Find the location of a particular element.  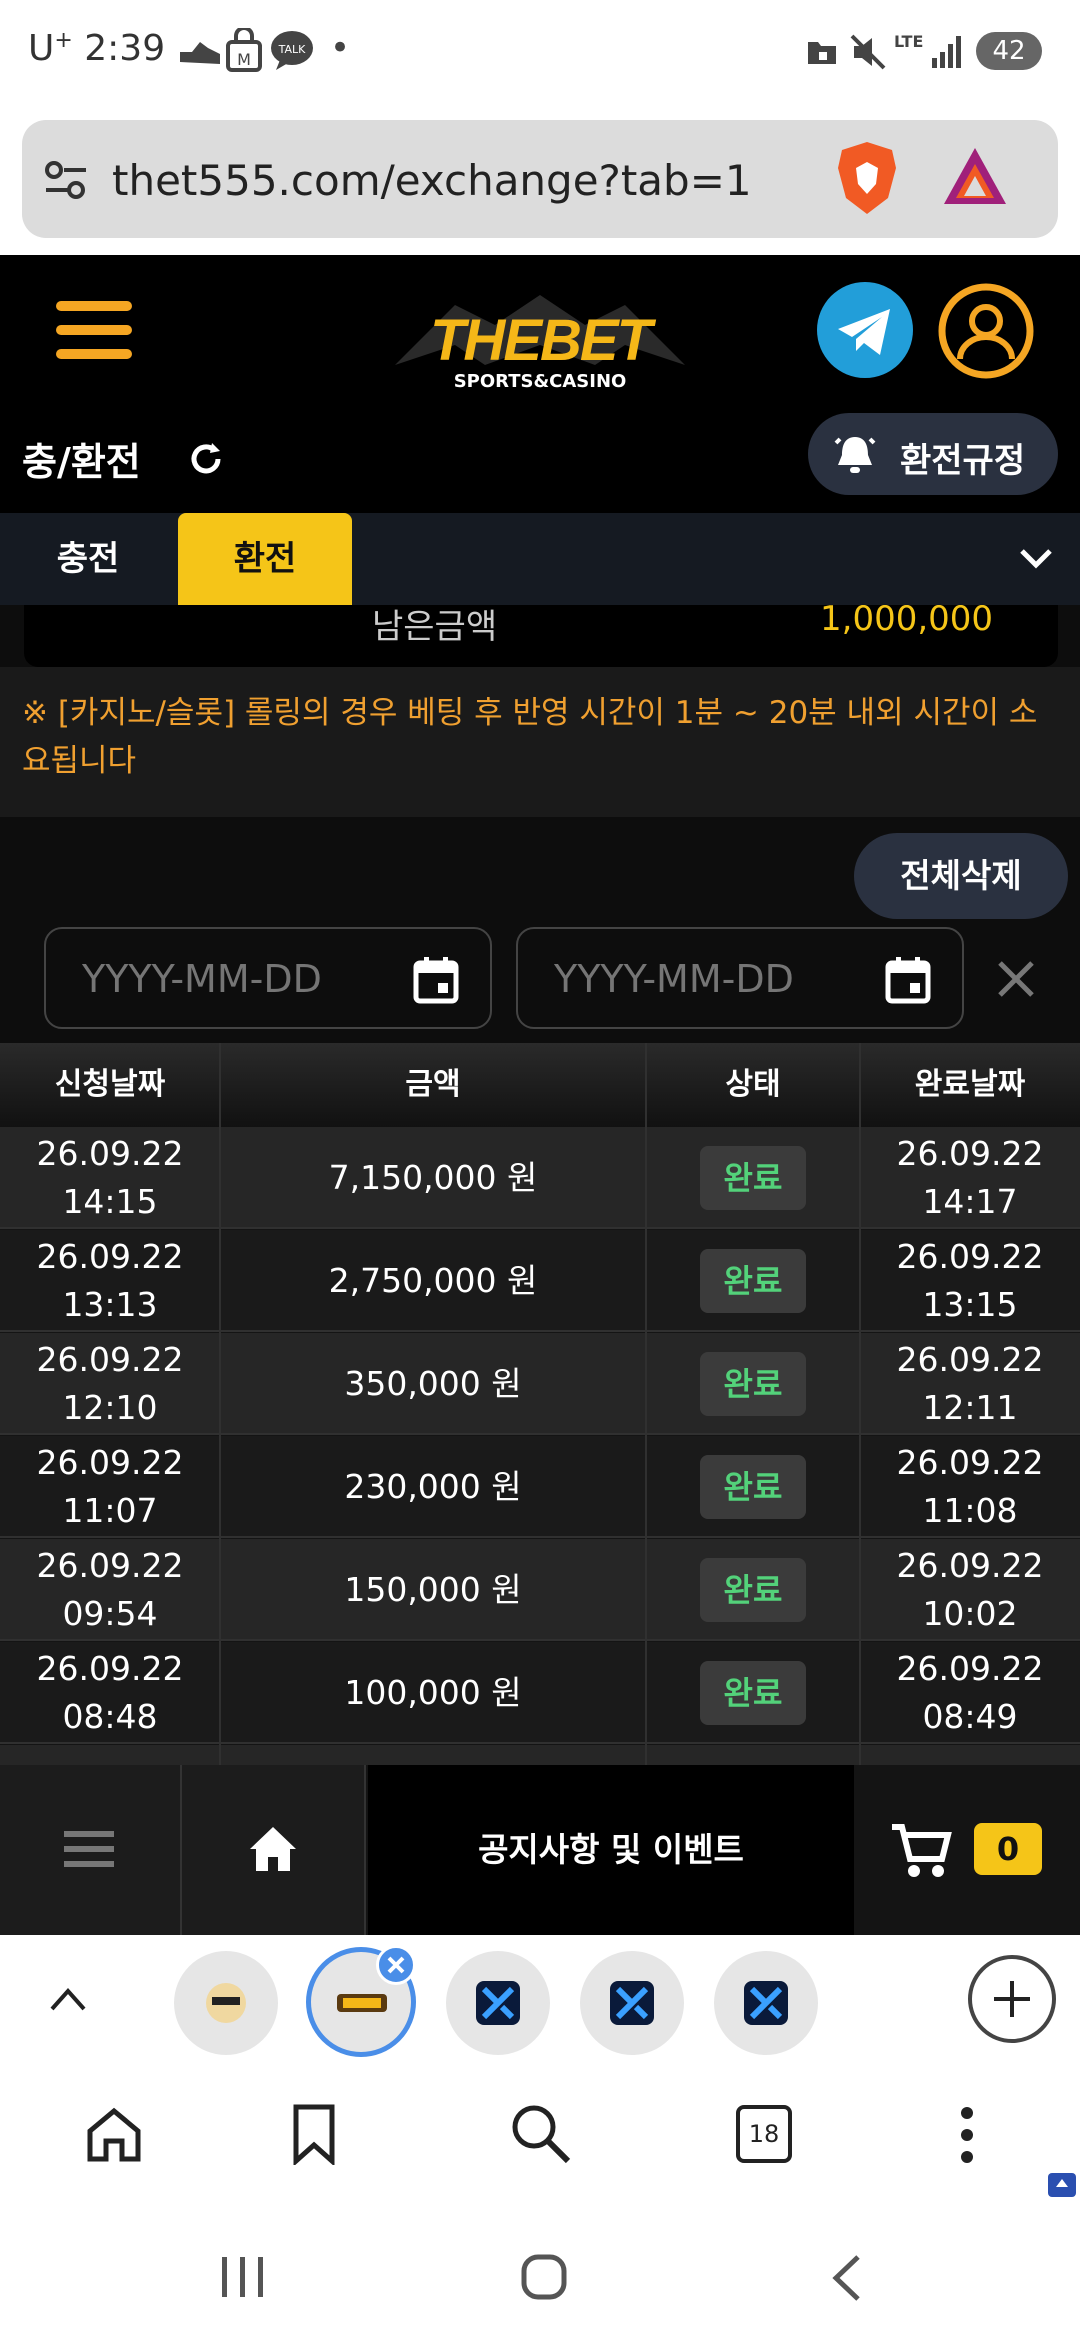

request-time: 08:48 is located at coordinates (110, 1716).